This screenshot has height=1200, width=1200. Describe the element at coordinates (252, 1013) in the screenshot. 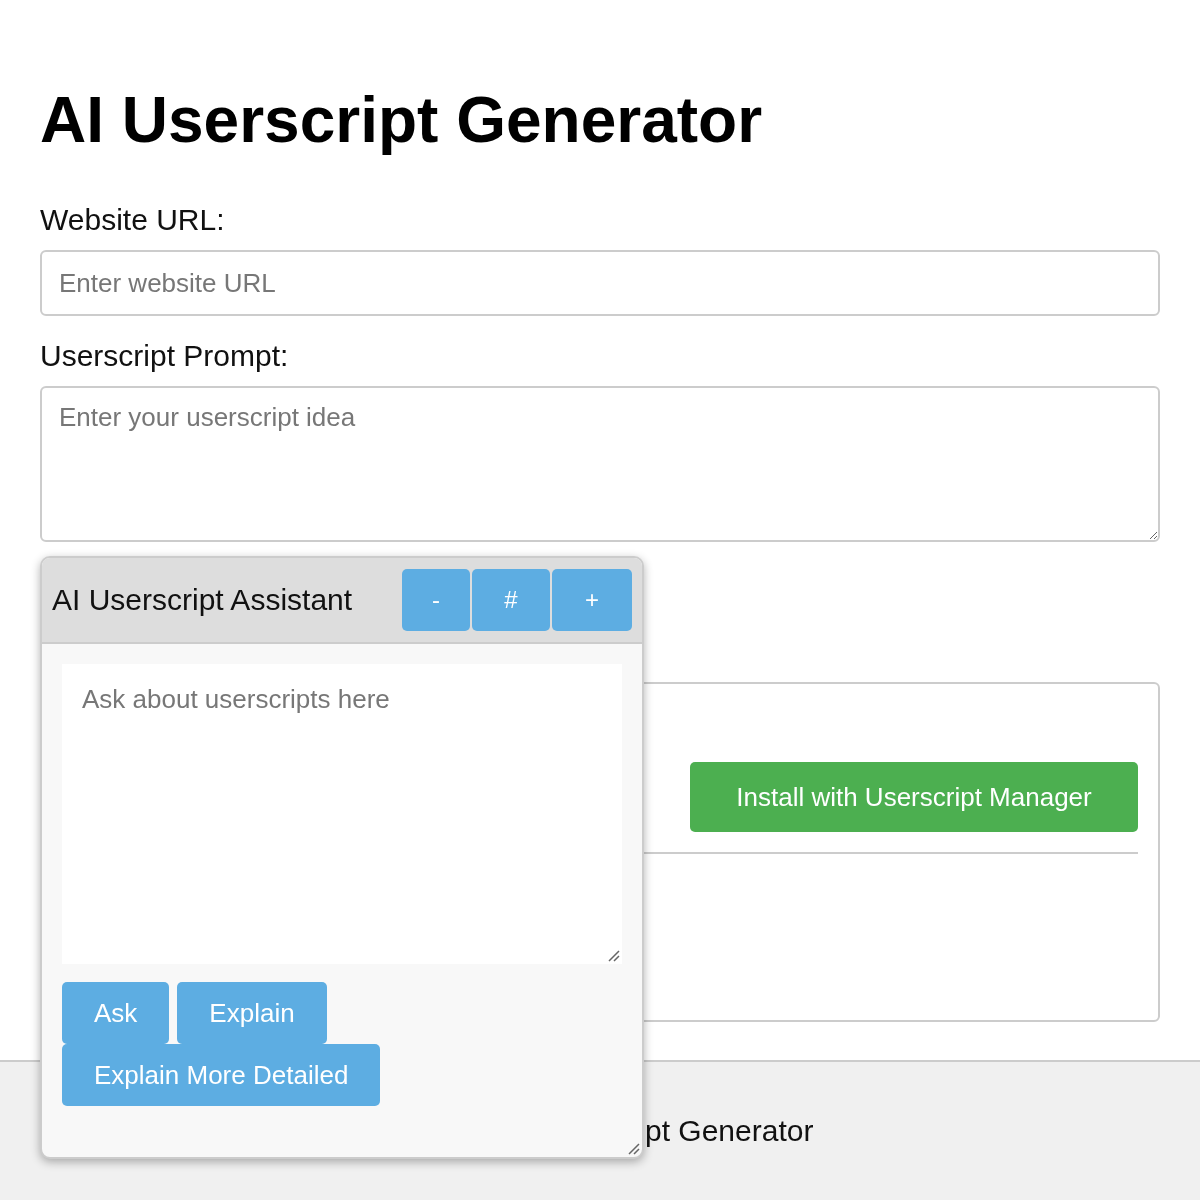

I see `action-button: Explain` at that location.